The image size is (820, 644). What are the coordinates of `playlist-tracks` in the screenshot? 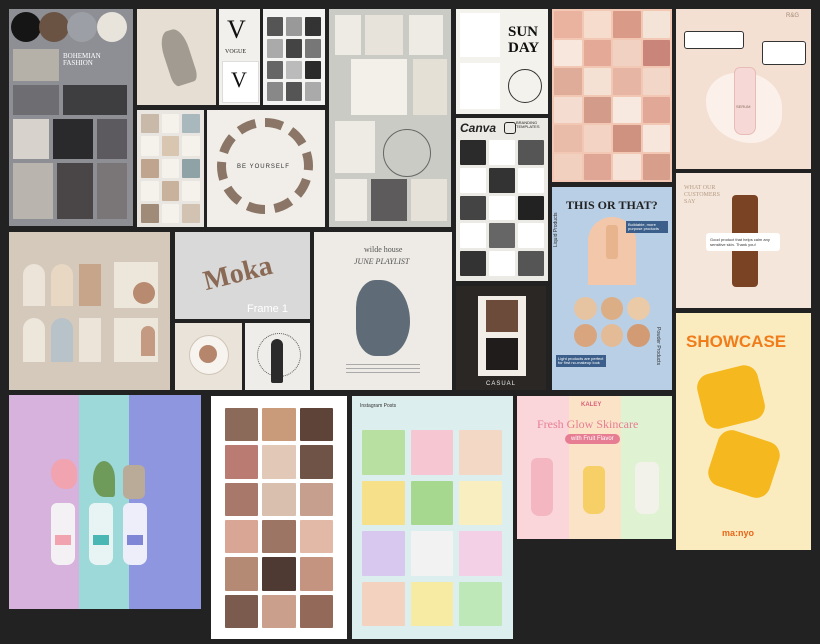 It's located at (383, 370).